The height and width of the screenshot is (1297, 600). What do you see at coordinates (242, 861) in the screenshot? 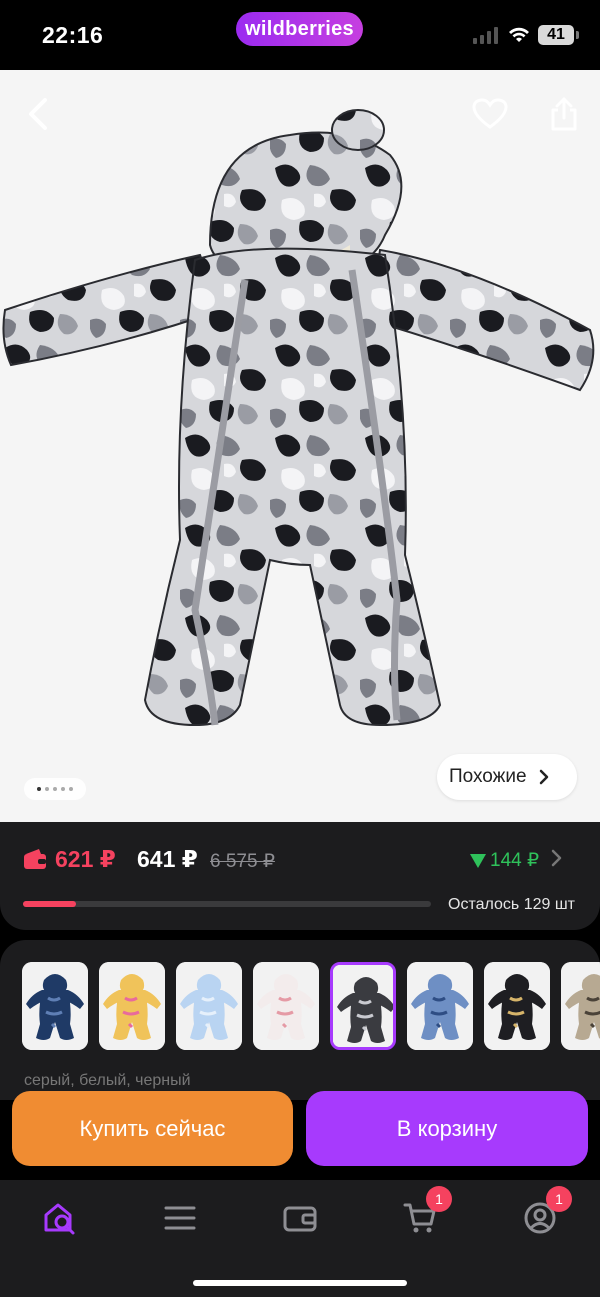
I see `old-price: 6 575 ₽` at bounding box center [242, 861].